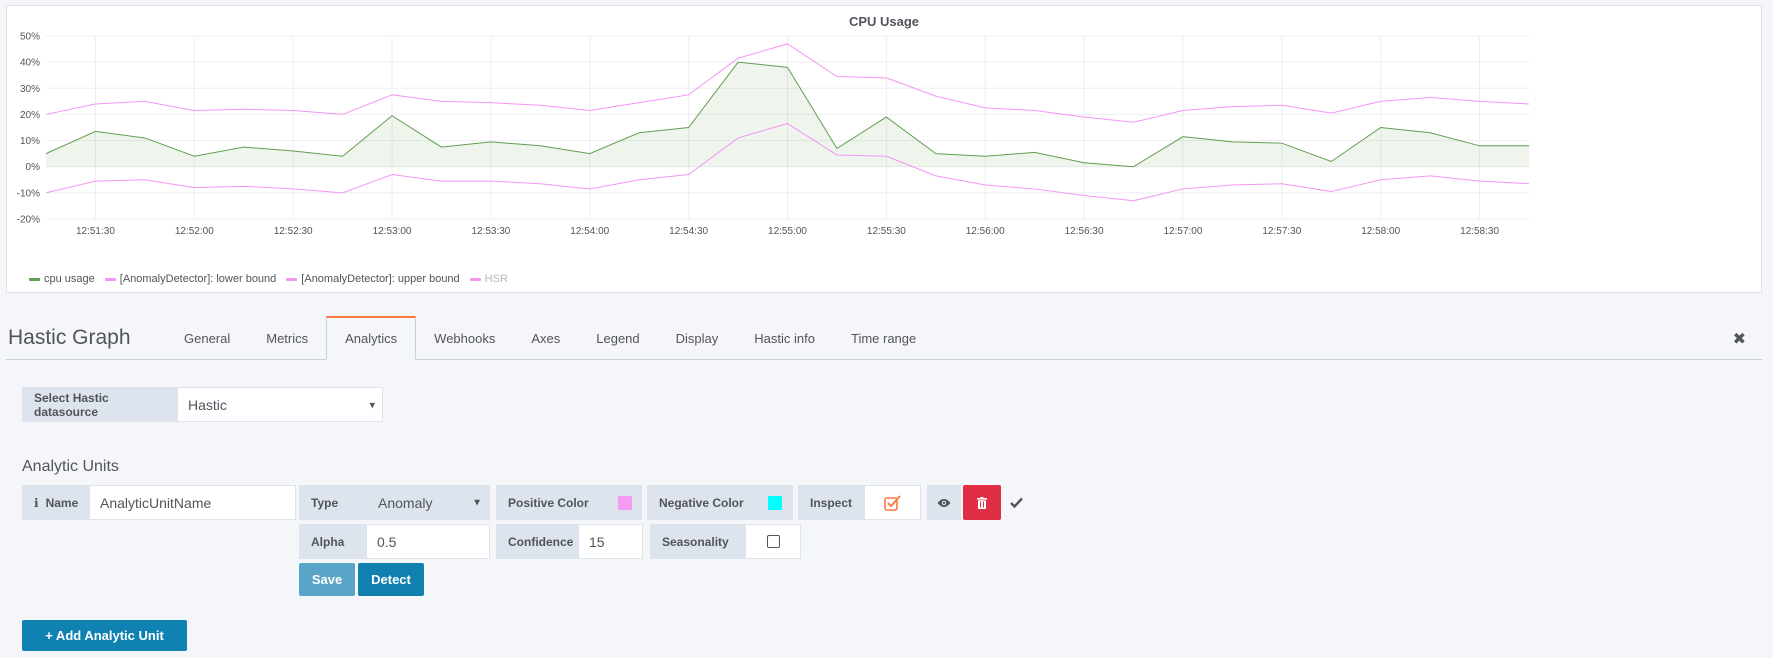  I want to click on negative-color-picker, so click(775, 503).